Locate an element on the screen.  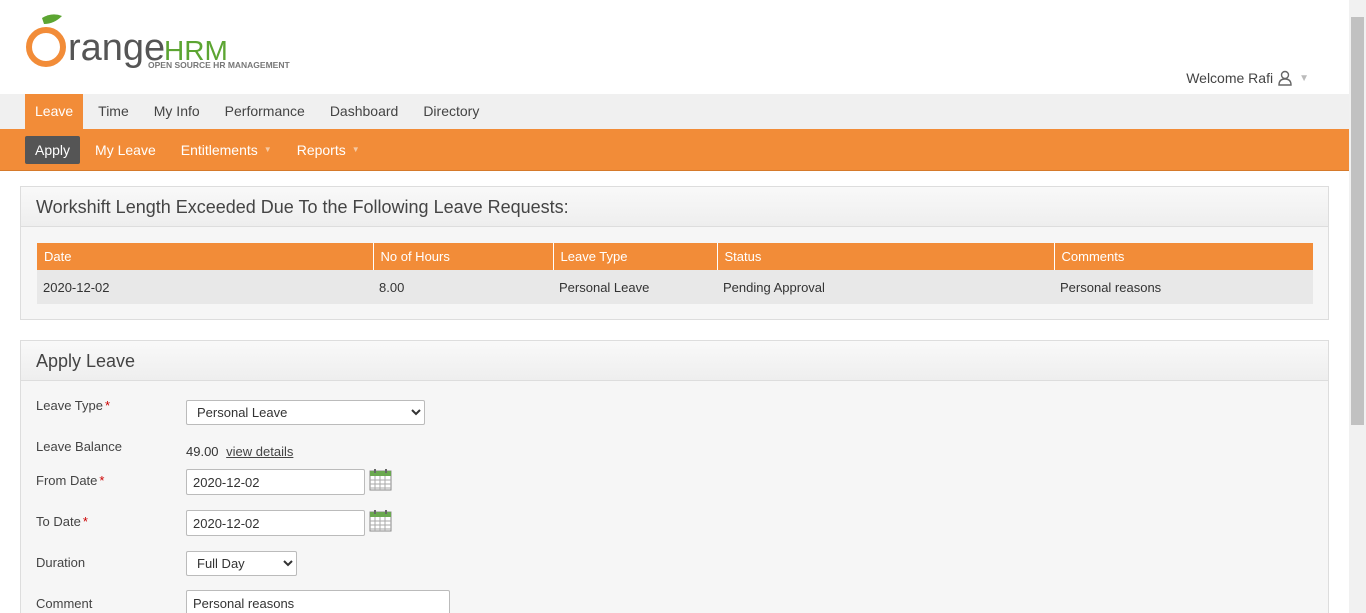
submenu-entitlements: Entitlements ▼ is located at coordinates (226, 150).